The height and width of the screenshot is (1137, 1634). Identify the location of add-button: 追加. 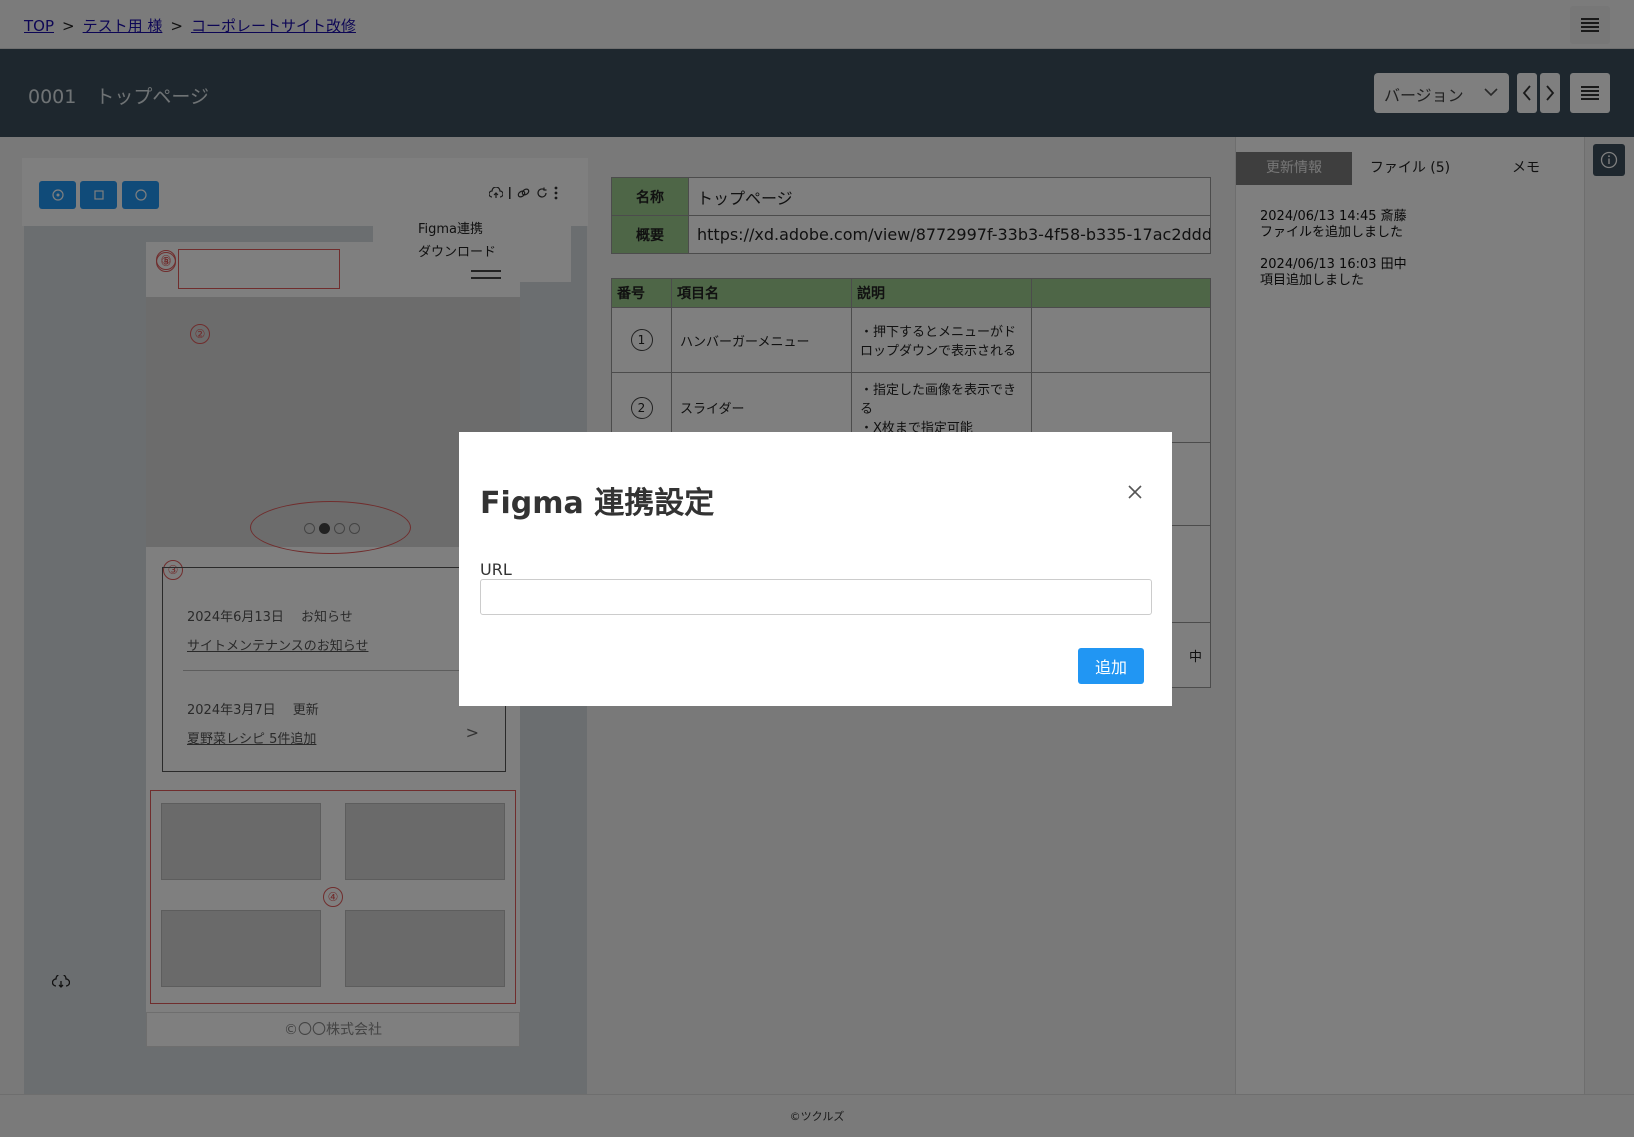
(1111, 666).